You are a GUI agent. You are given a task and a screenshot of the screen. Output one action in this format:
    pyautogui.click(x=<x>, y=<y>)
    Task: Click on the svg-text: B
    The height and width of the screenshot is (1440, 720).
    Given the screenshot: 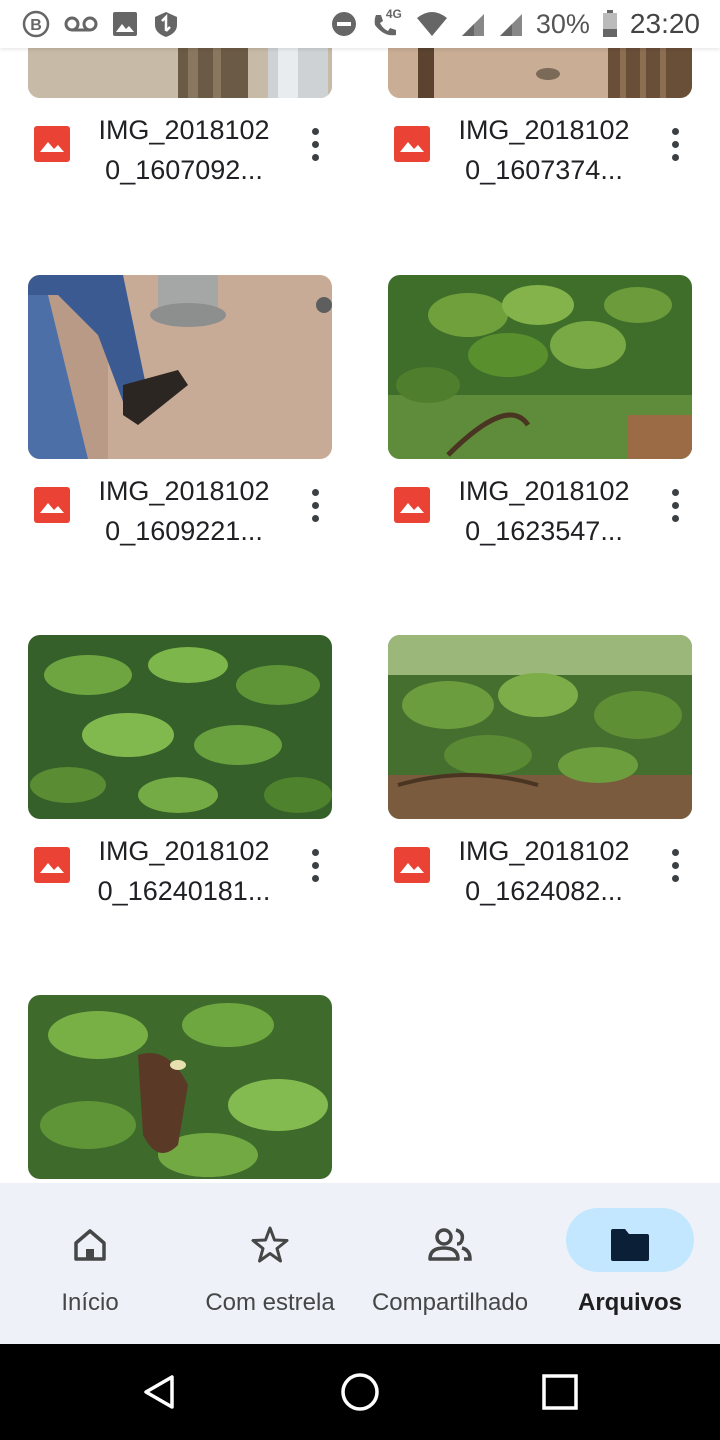 What is the action you would take?
    pyautogui.click(x=36, y=25)
    